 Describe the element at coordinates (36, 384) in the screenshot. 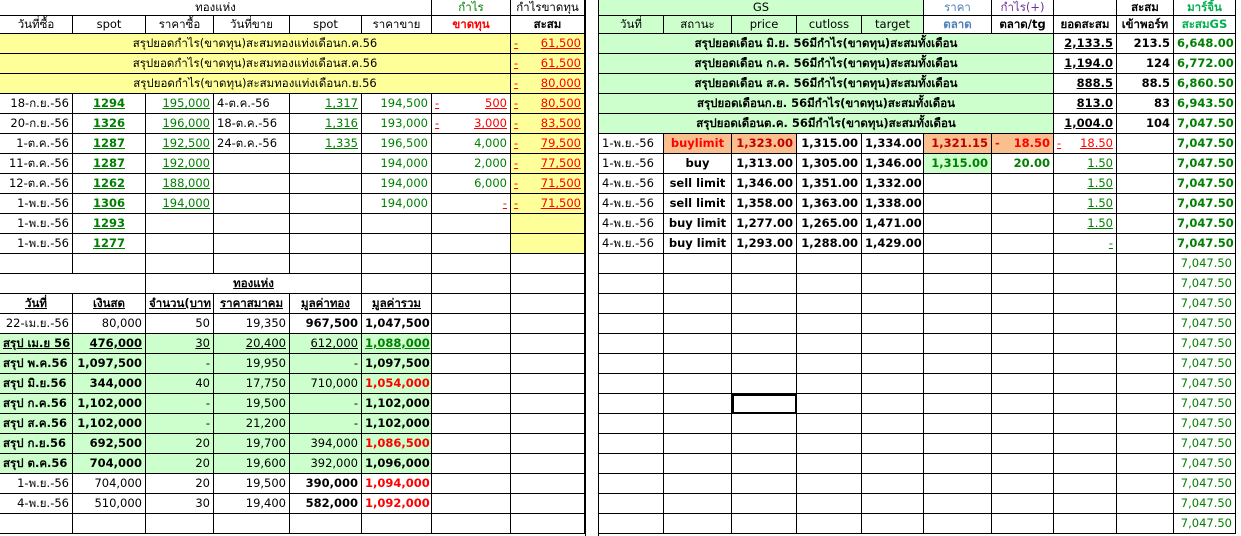

I see `table2-date: สรุป มิ.ย.56` at that location.